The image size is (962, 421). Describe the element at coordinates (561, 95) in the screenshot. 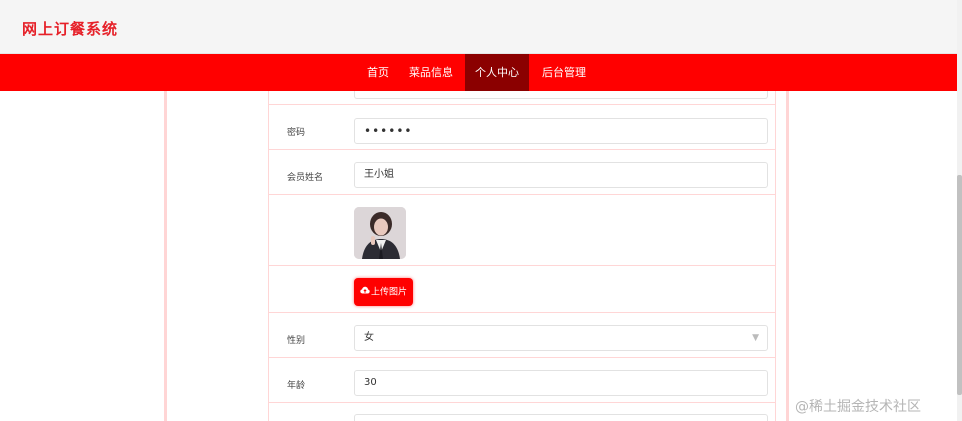

I see `previous-field-input` at that location.